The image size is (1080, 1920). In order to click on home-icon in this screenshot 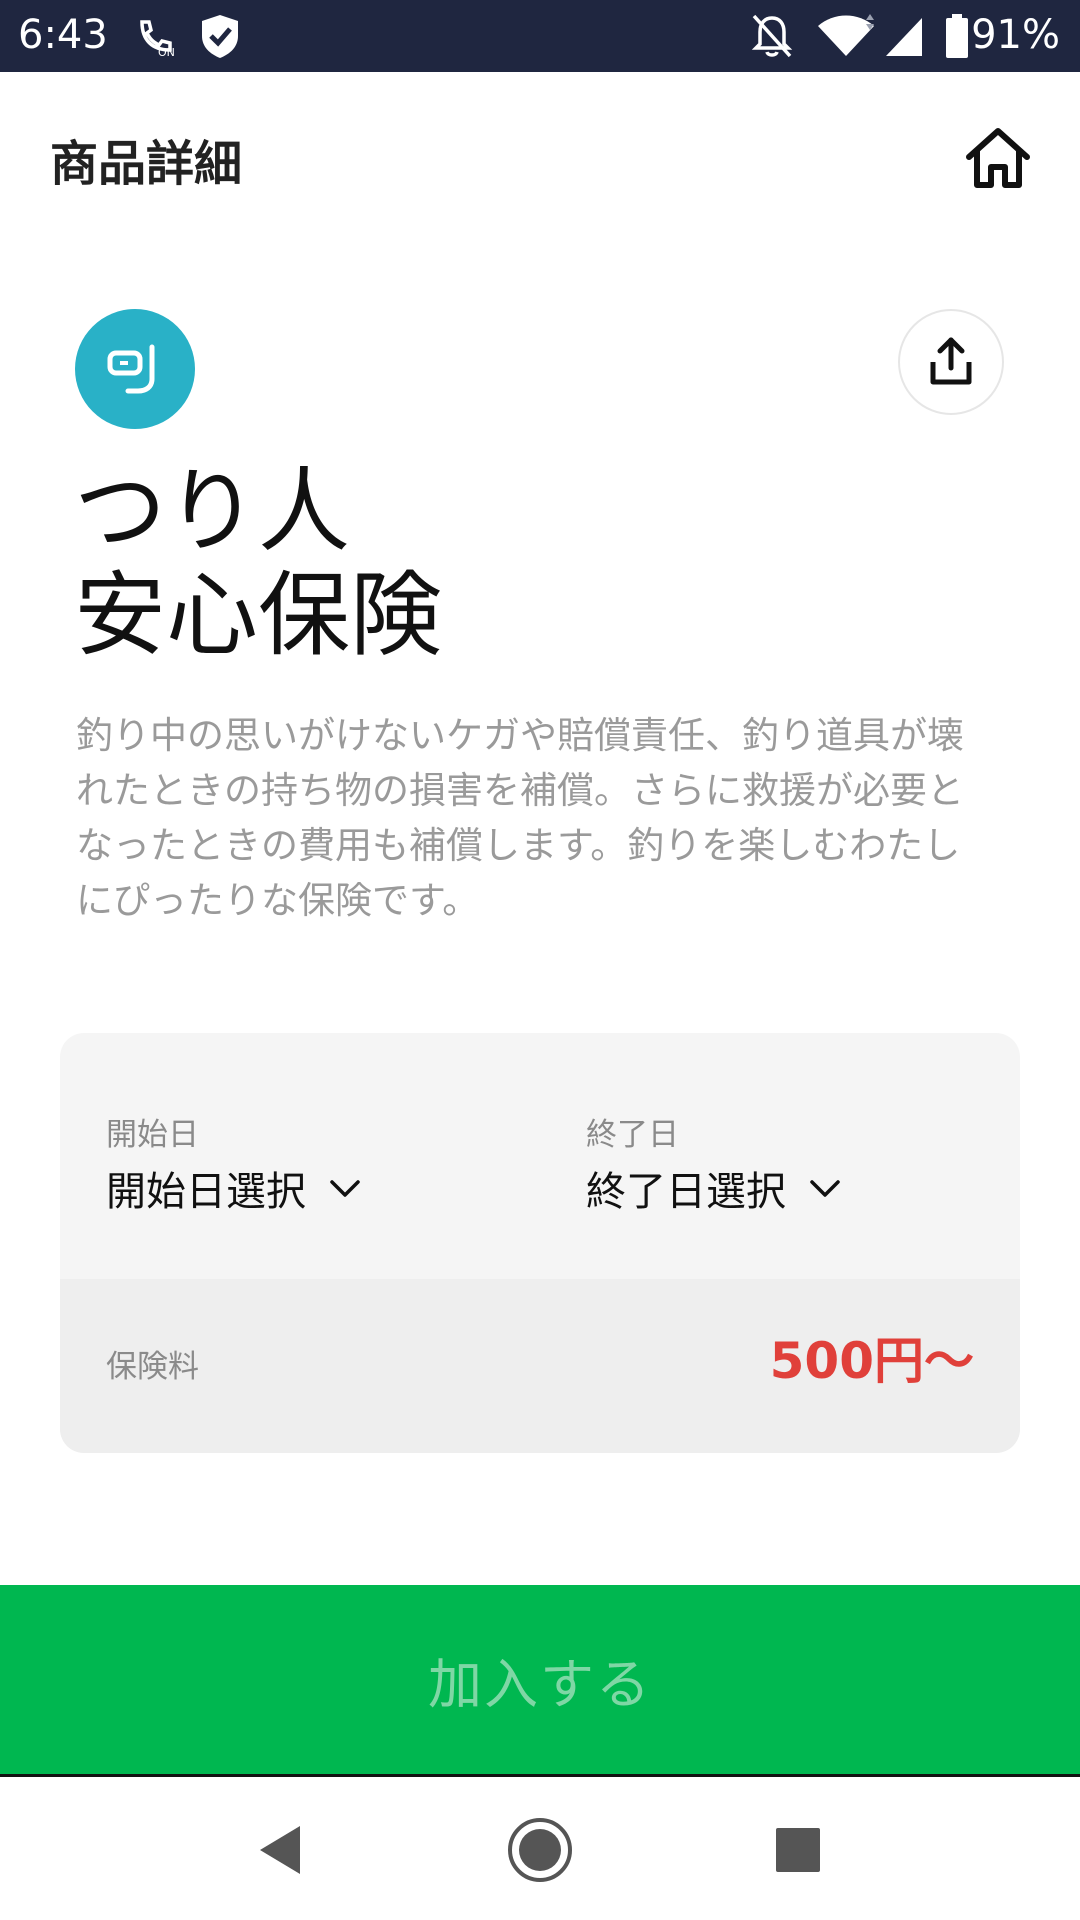, I will do `click(998, 158)`.